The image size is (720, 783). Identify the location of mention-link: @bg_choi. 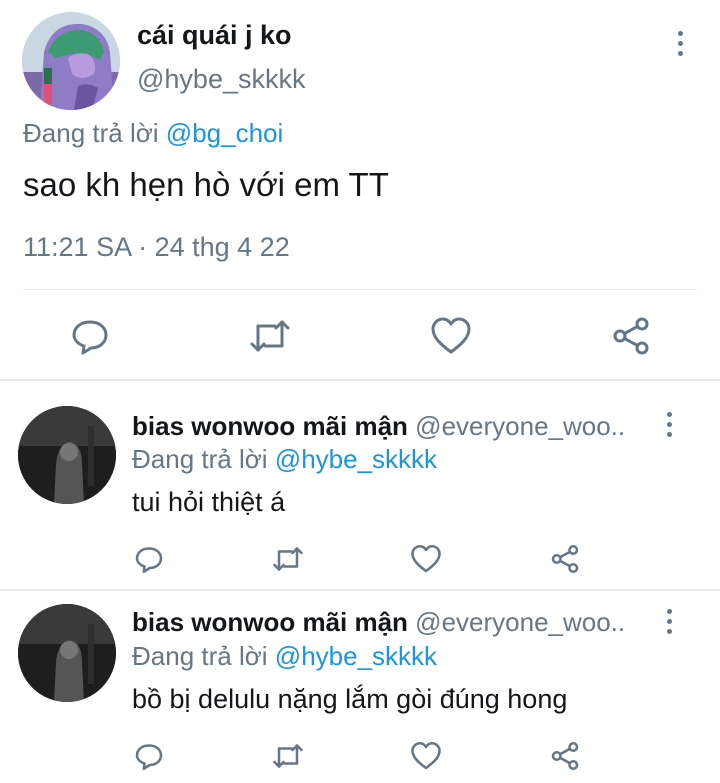
(224, 133).